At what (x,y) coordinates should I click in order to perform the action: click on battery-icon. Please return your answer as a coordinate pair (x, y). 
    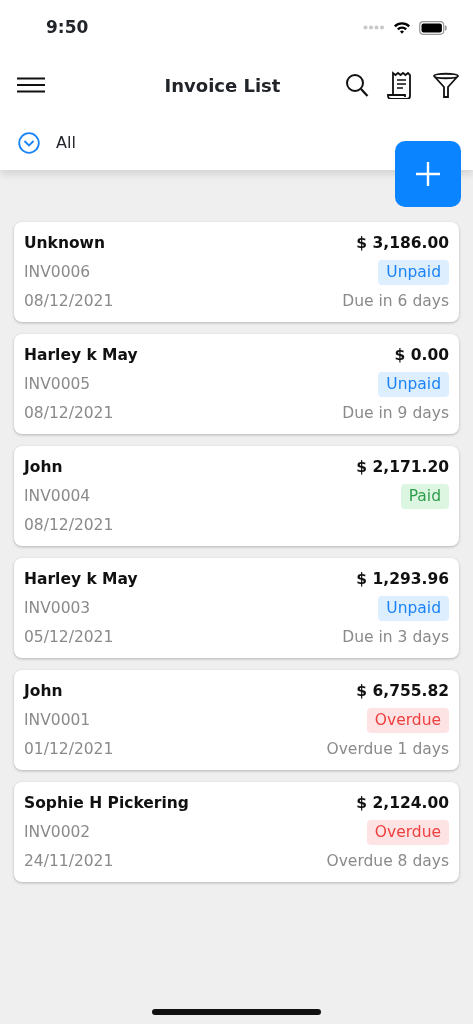
    Looking at the image, I should click on (433, 27).